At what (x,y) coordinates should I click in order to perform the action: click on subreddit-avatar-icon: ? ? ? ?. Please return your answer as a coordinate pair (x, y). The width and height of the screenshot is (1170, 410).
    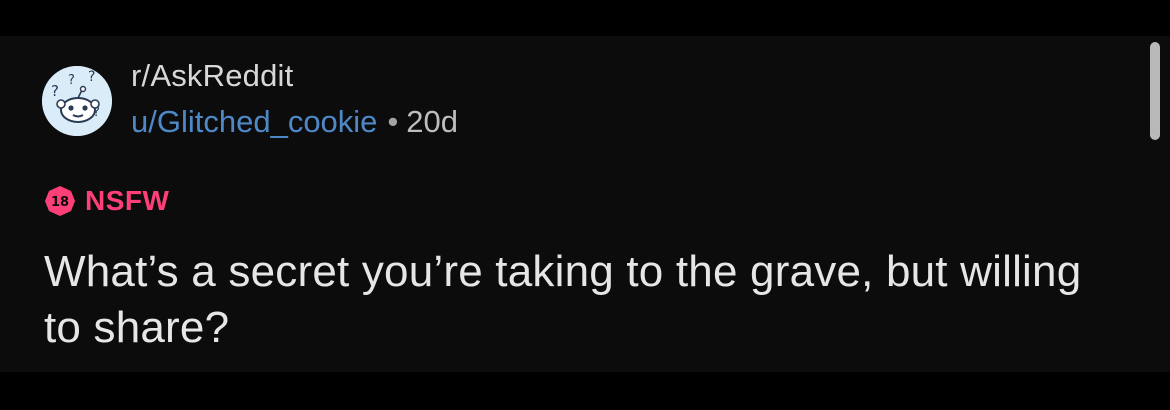
    Looking at the image, I should click on (77, 101).